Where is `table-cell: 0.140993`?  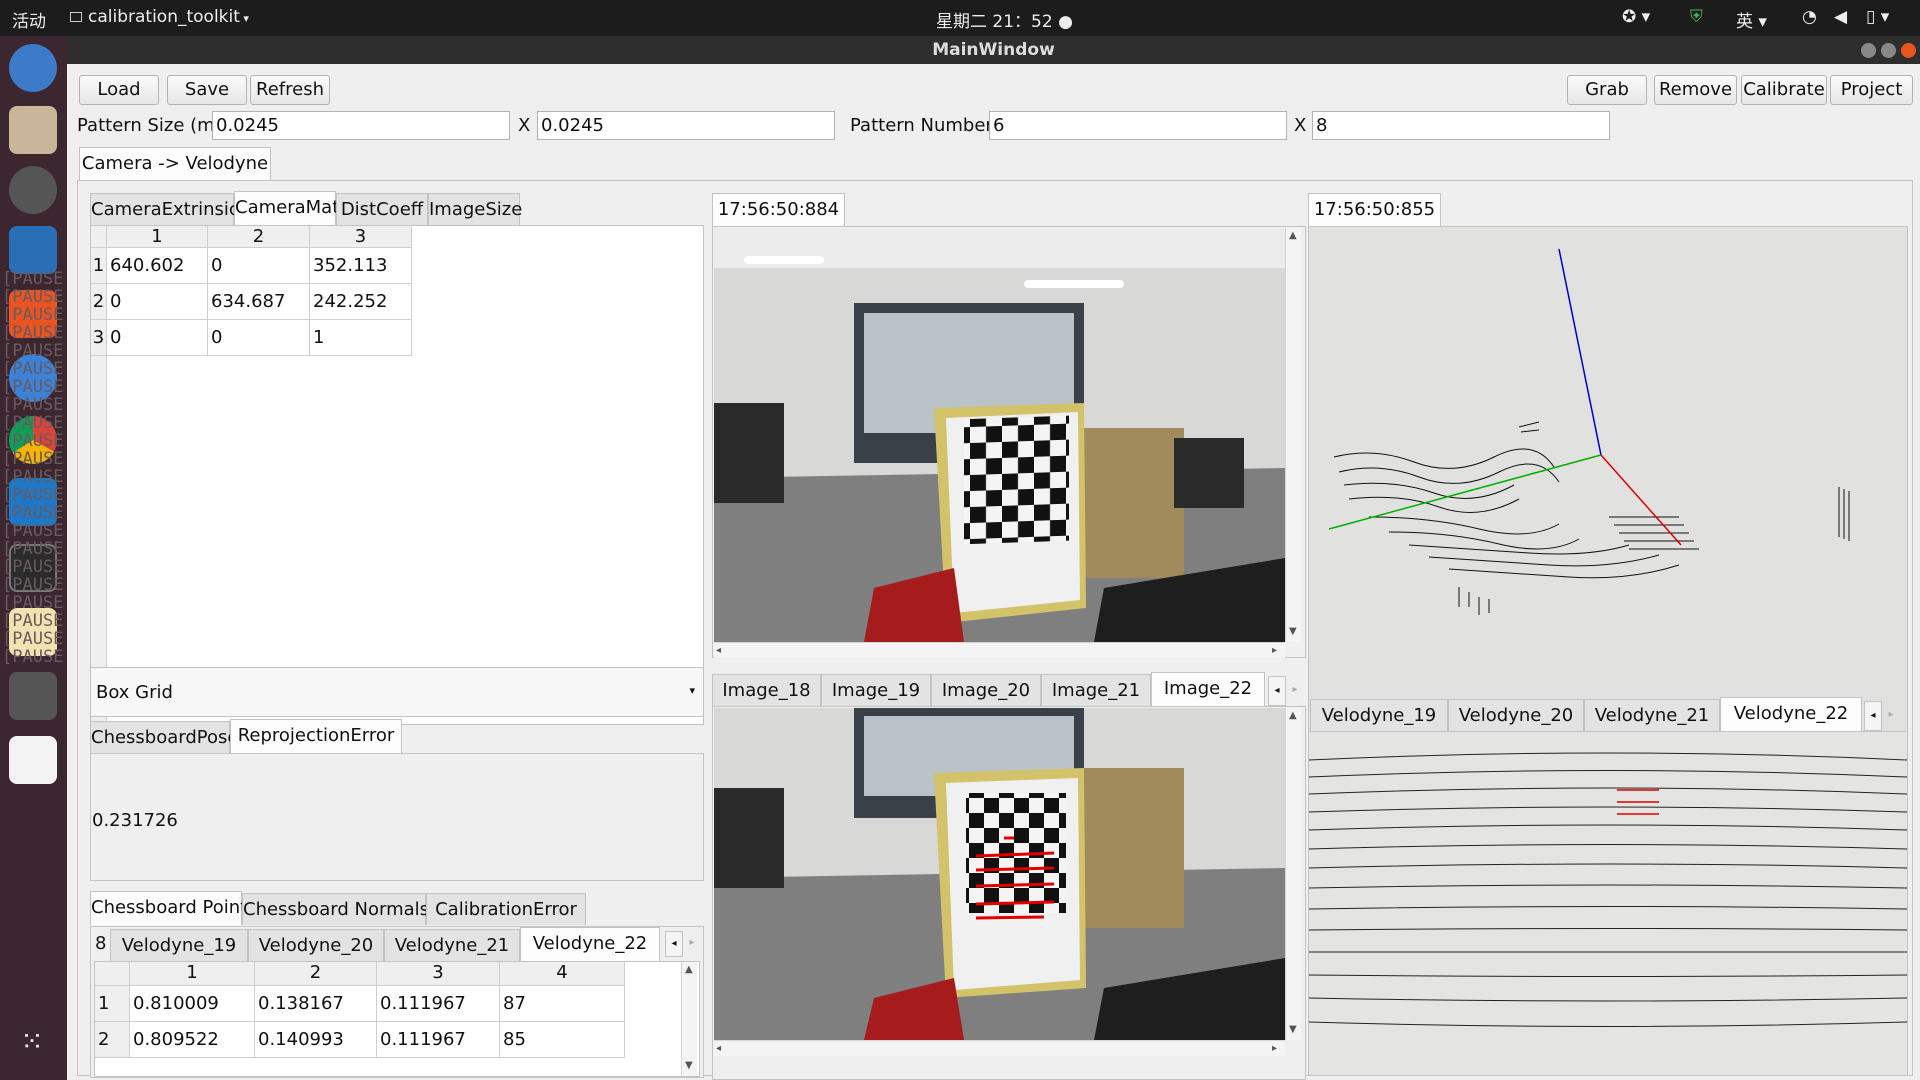
table-cell: 0.140993 is located at coordinates (316, 1040).